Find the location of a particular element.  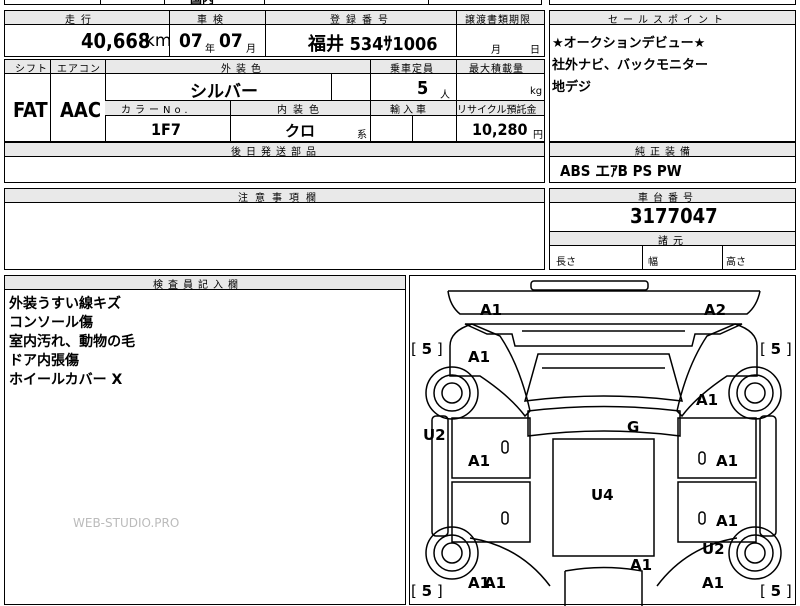

exterior-color-header: 外装色 is located at coordinates (243, 69).